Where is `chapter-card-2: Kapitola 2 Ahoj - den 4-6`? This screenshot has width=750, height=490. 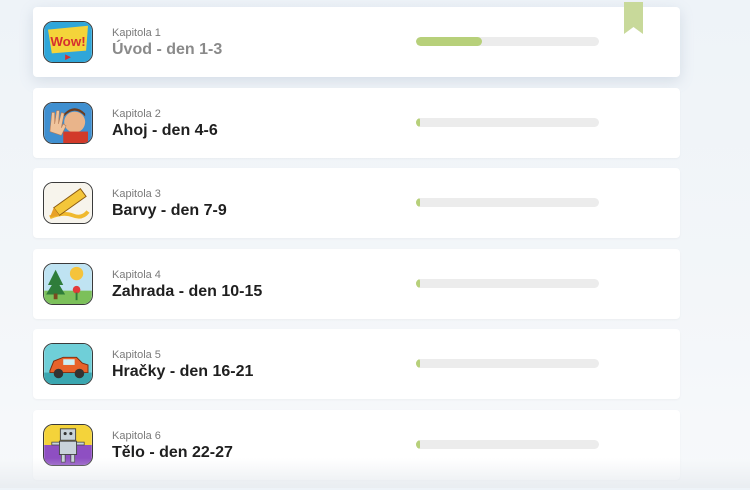 chapter-card-2: Kapitola 2 Ahoj - den 4-6 is located at coordinates (356, 122).